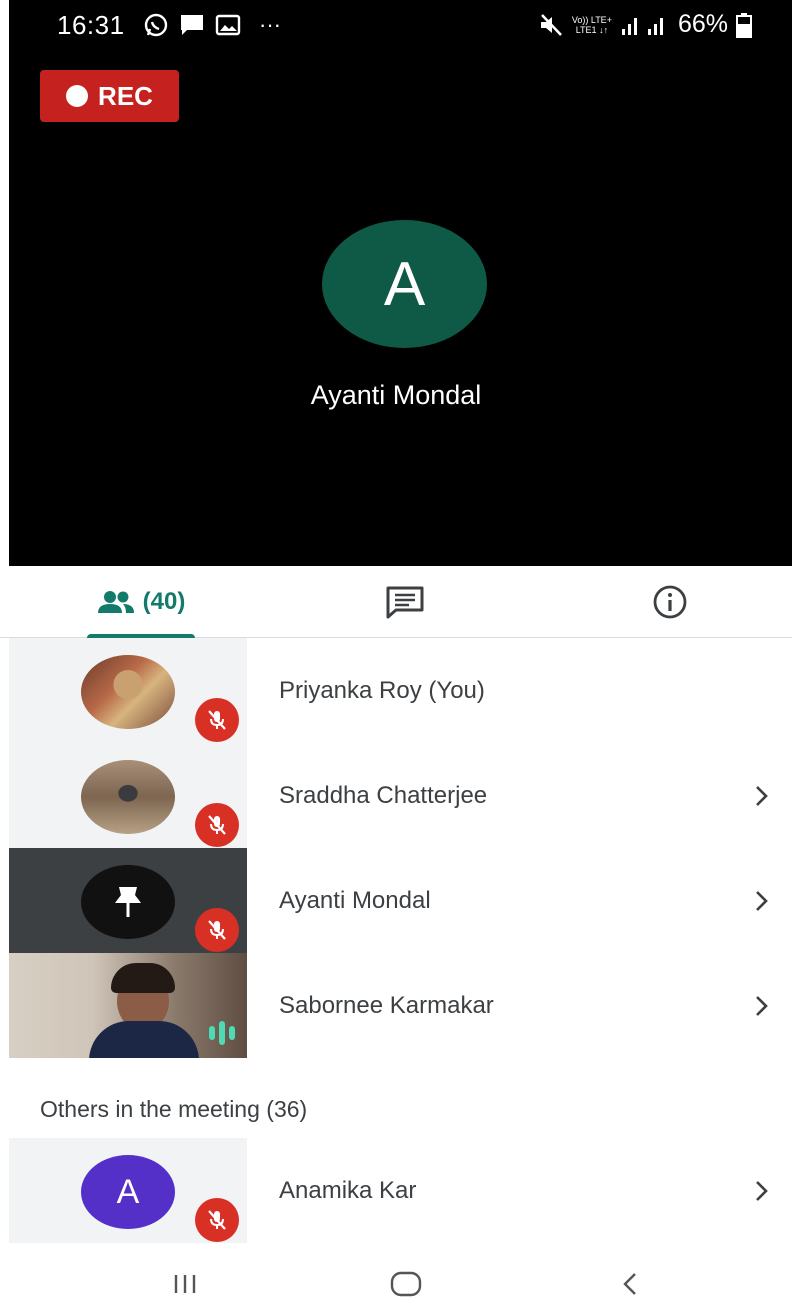 This screenshot has height=1308, width=792. I want to click on pin-badge, so click(128, 902).